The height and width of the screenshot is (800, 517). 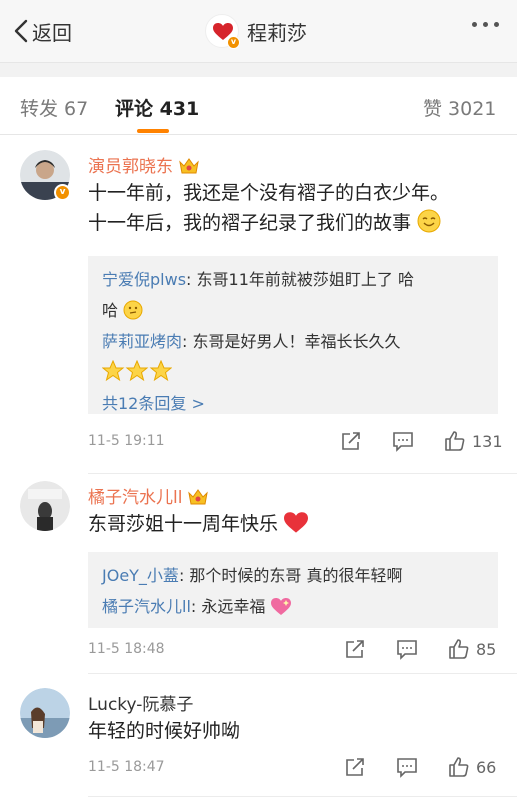 What do you see at coordinates (293, 768) in the screenshot?
I see `comment-meta: 11-5 18:47 66` at bounding box center [293, 768].